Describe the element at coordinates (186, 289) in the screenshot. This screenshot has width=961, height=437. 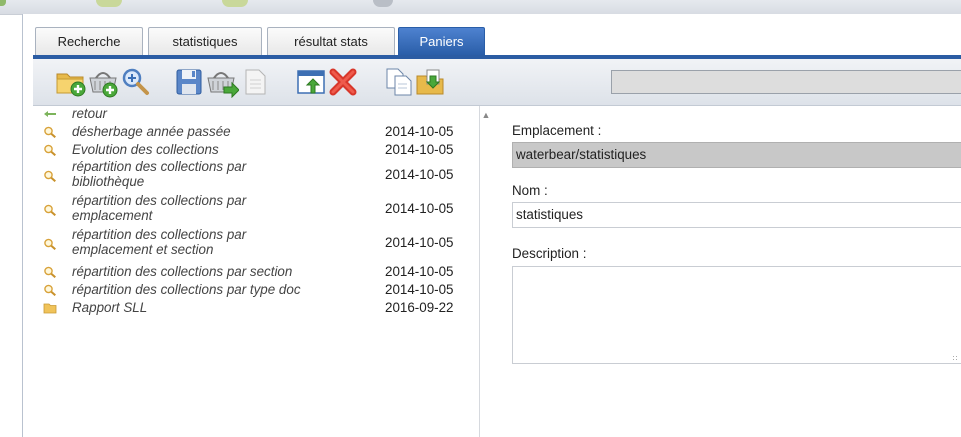
I see `list-item-label: répartition des collections par type doc` at that location.